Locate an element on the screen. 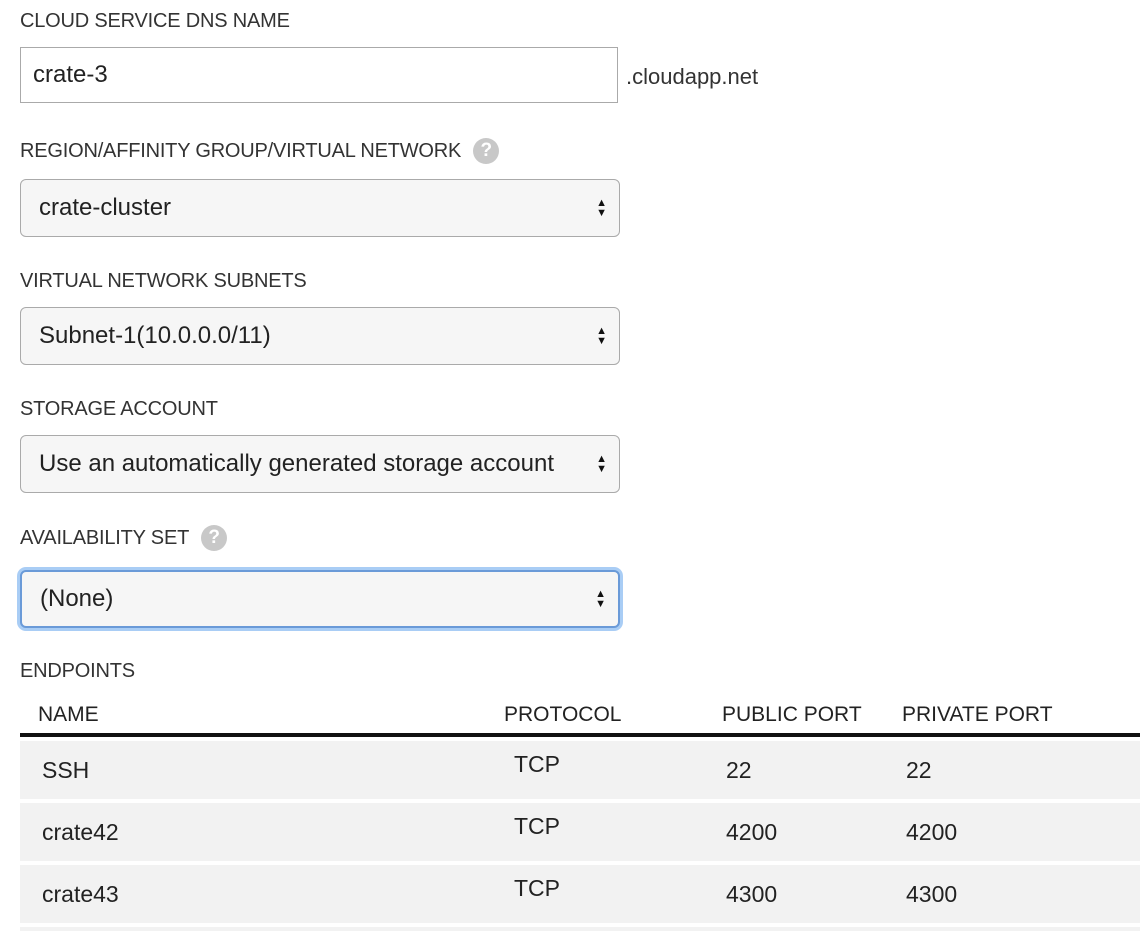  endpoint-private-port: 4200 is located at coordinates (932, 832).